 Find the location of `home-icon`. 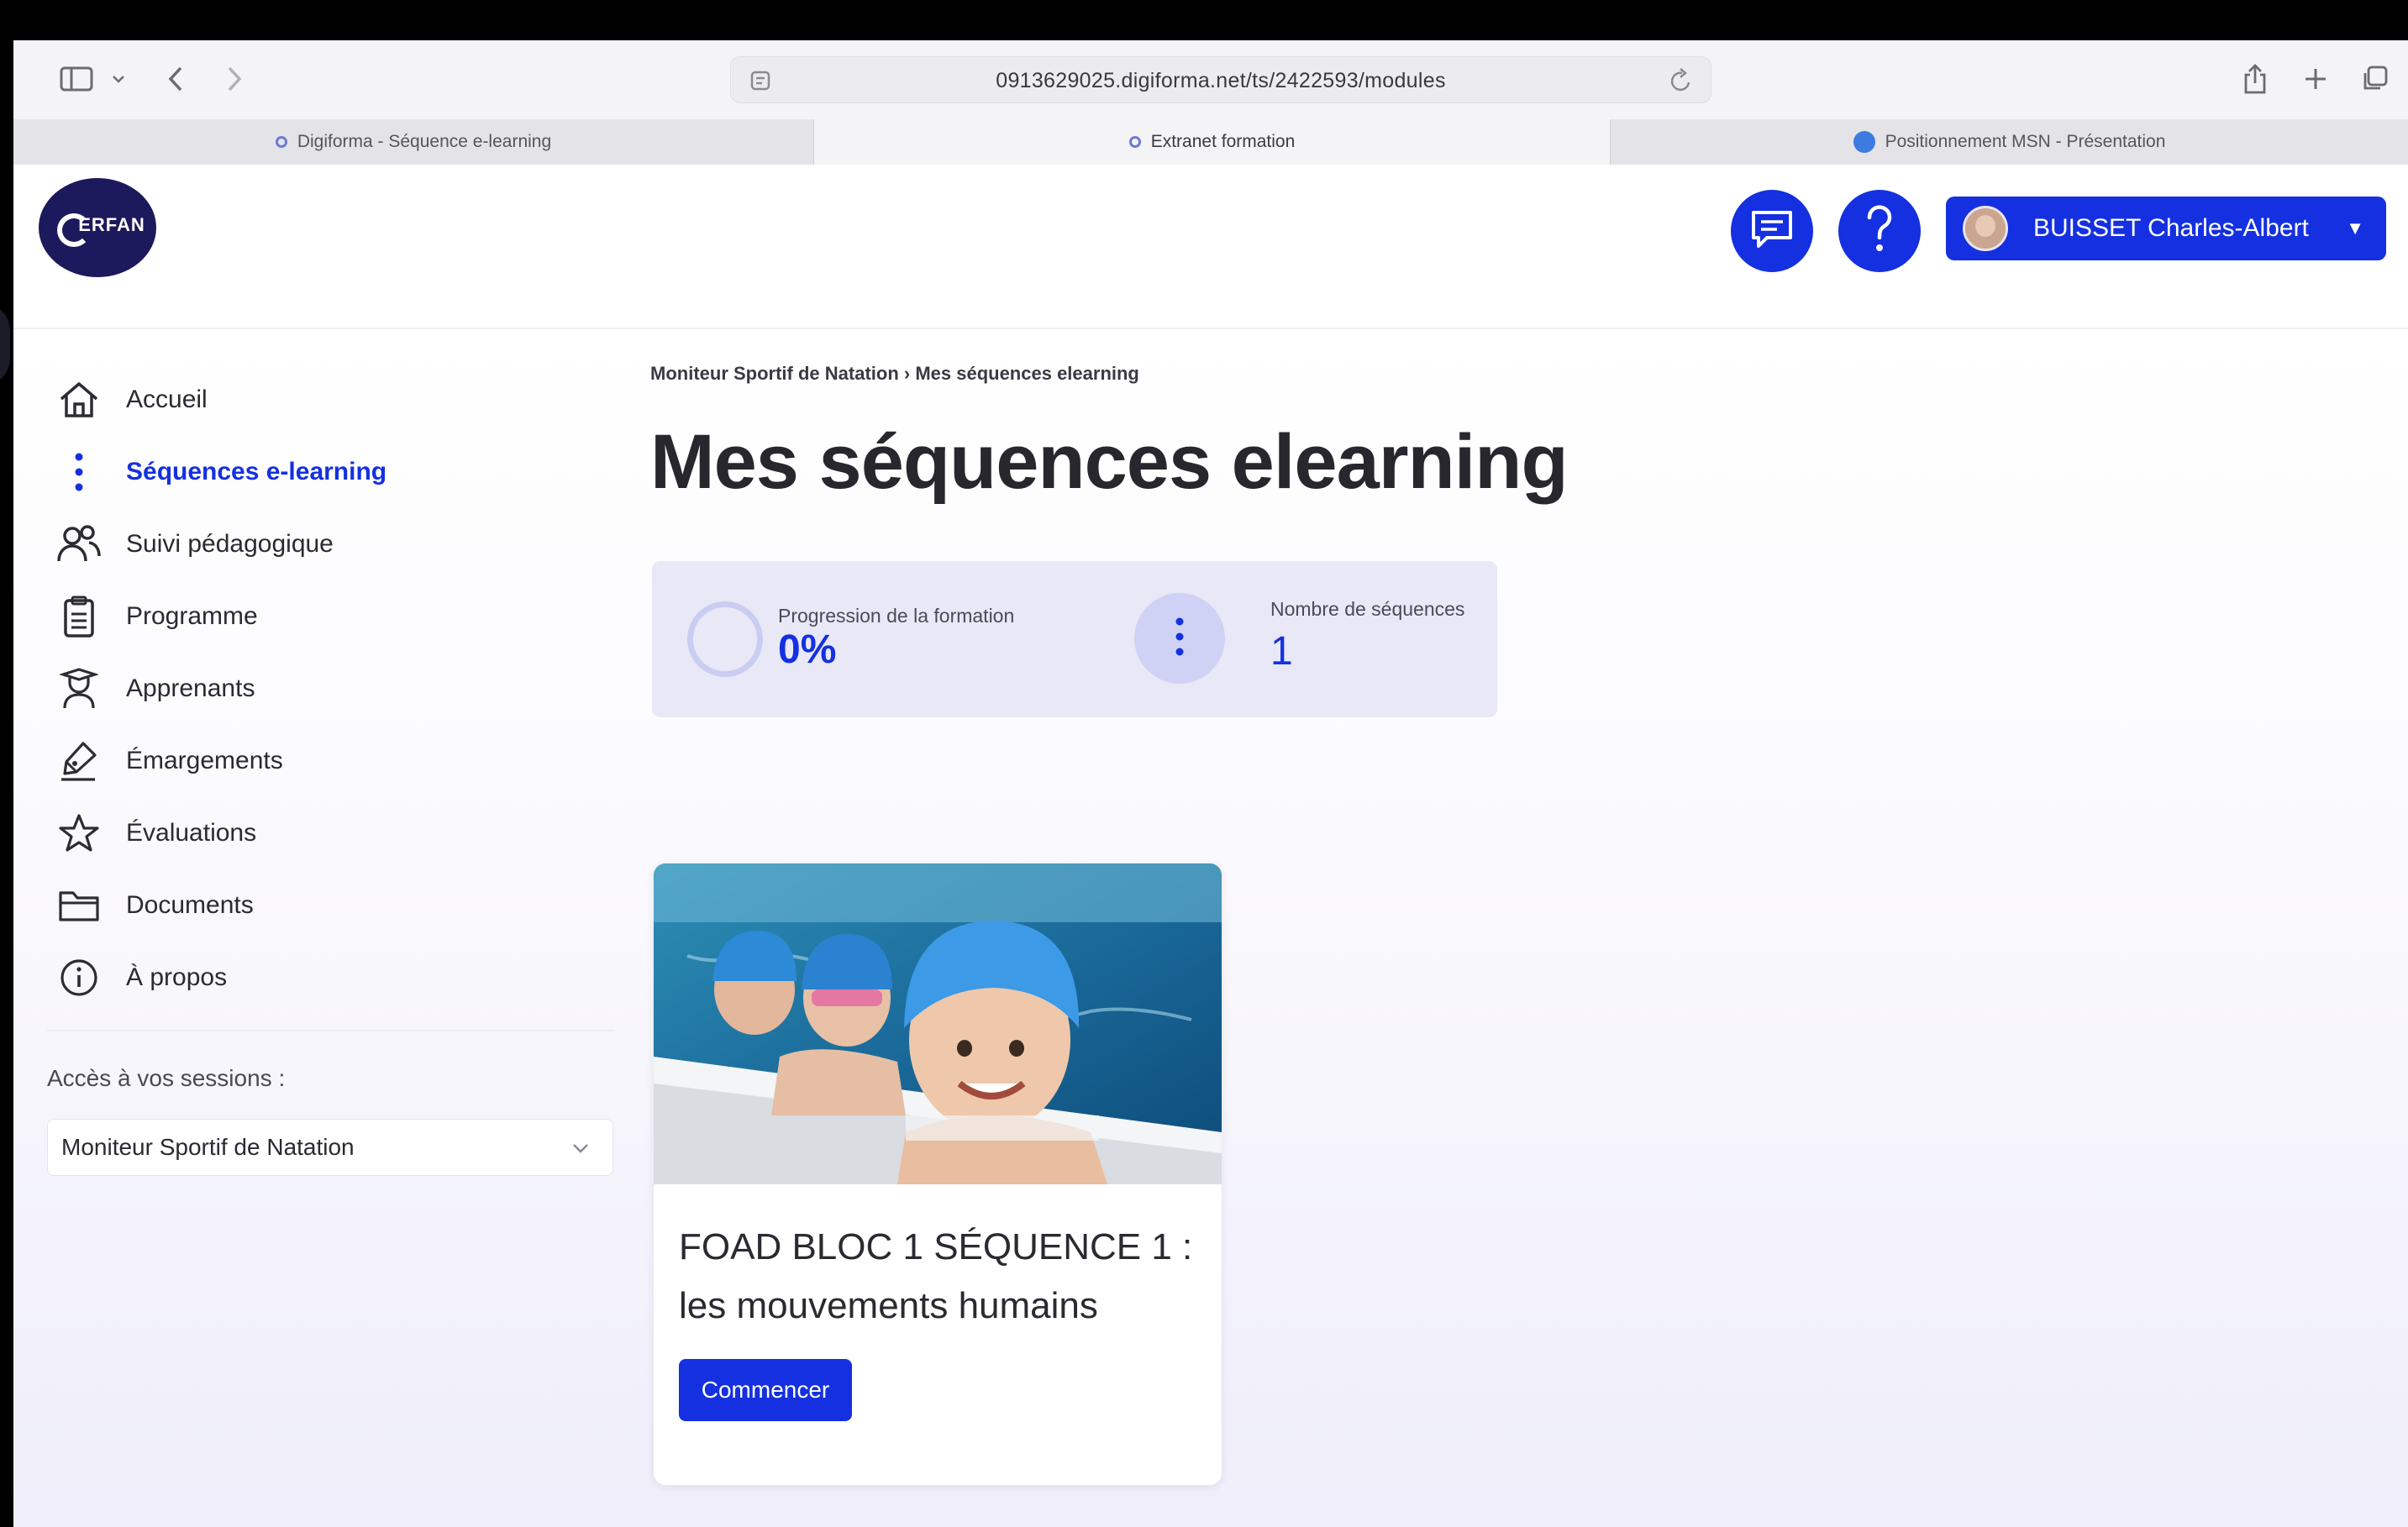

home-icon is located at coordinates (79, 399).